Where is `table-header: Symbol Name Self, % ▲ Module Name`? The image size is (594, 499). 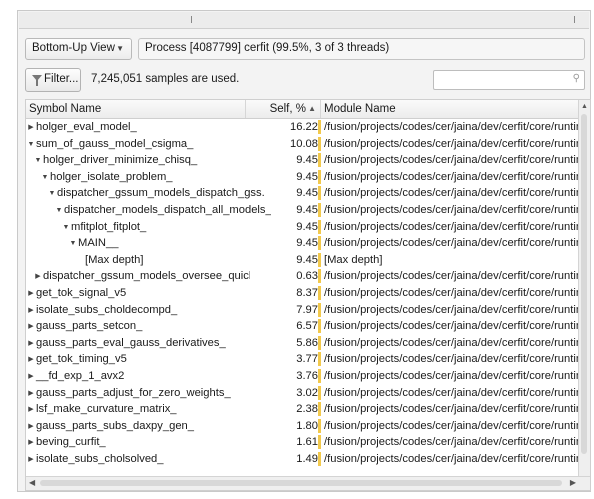 table-header: Symbol Name Self, % ▲ Module Name is located at coordinates (302, 109).